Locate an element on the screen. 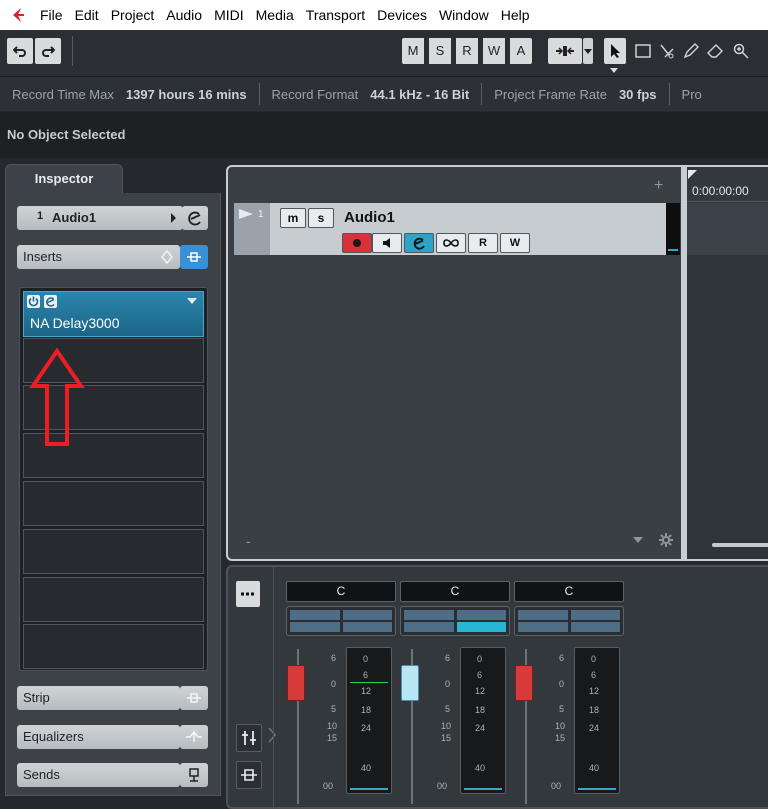  edit-track-button is located at coordinates (419, 243).